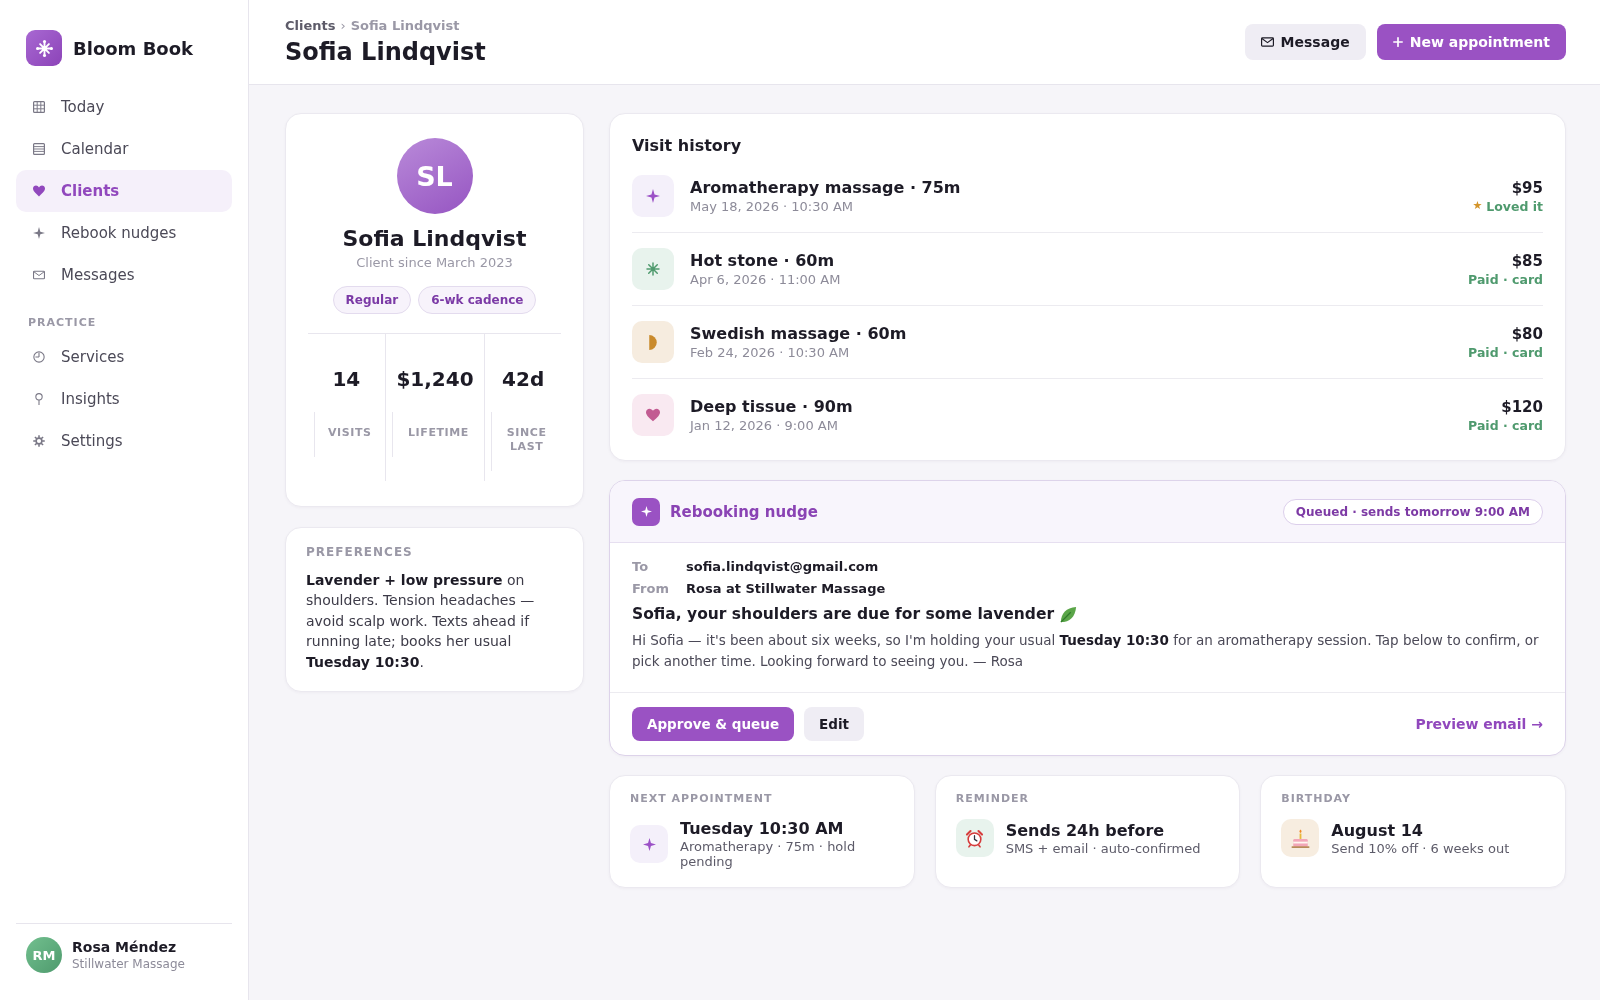 The height and width of the screenshot is (1000, 1600). Describe the element at coordinates (1305, 42) in the screenshot. I see `message-button: Message` at that location.